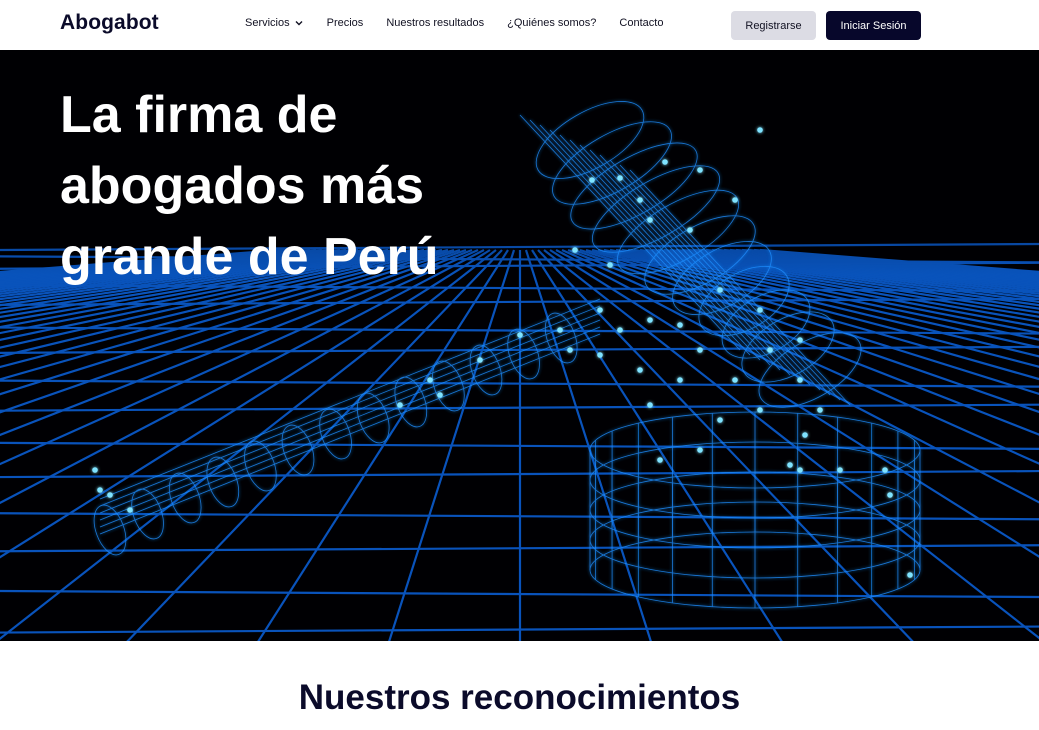 The width and height of the screenshot is (1039, 730). What do you see at coordinates (249, 257) in the screenshot?
I see `hero-title-line: grande de Perú` at bounding box center [249, 257].